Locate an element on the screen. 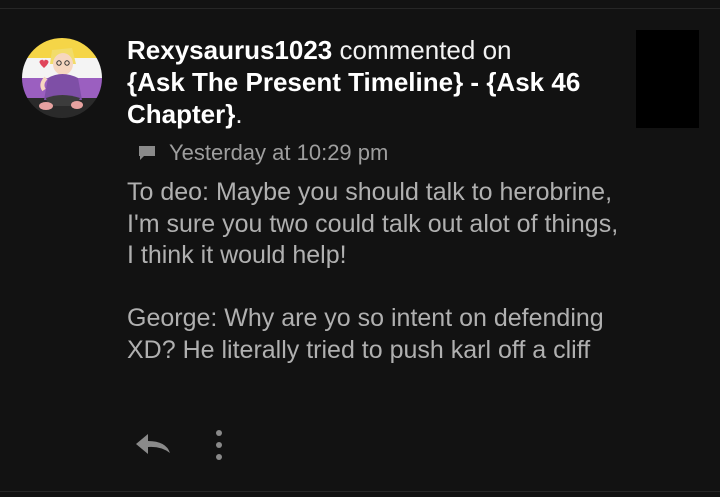 The height and width of the screenshot is (497, 720). user-avatar is located at coordinates (62, 78).